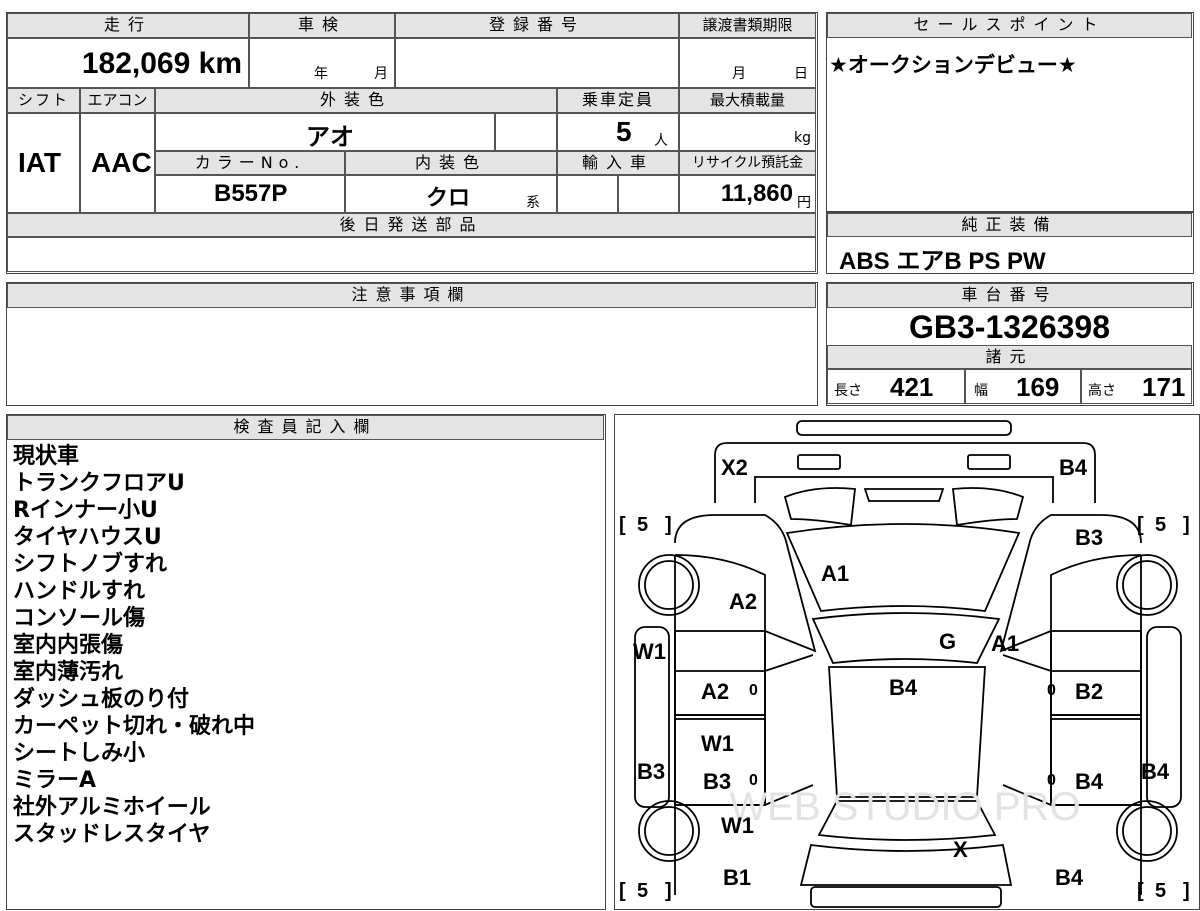  What do you see at coordinates (960, 849) in the screenshot?
I see `label-x: X` at bounding box center [960, 849].